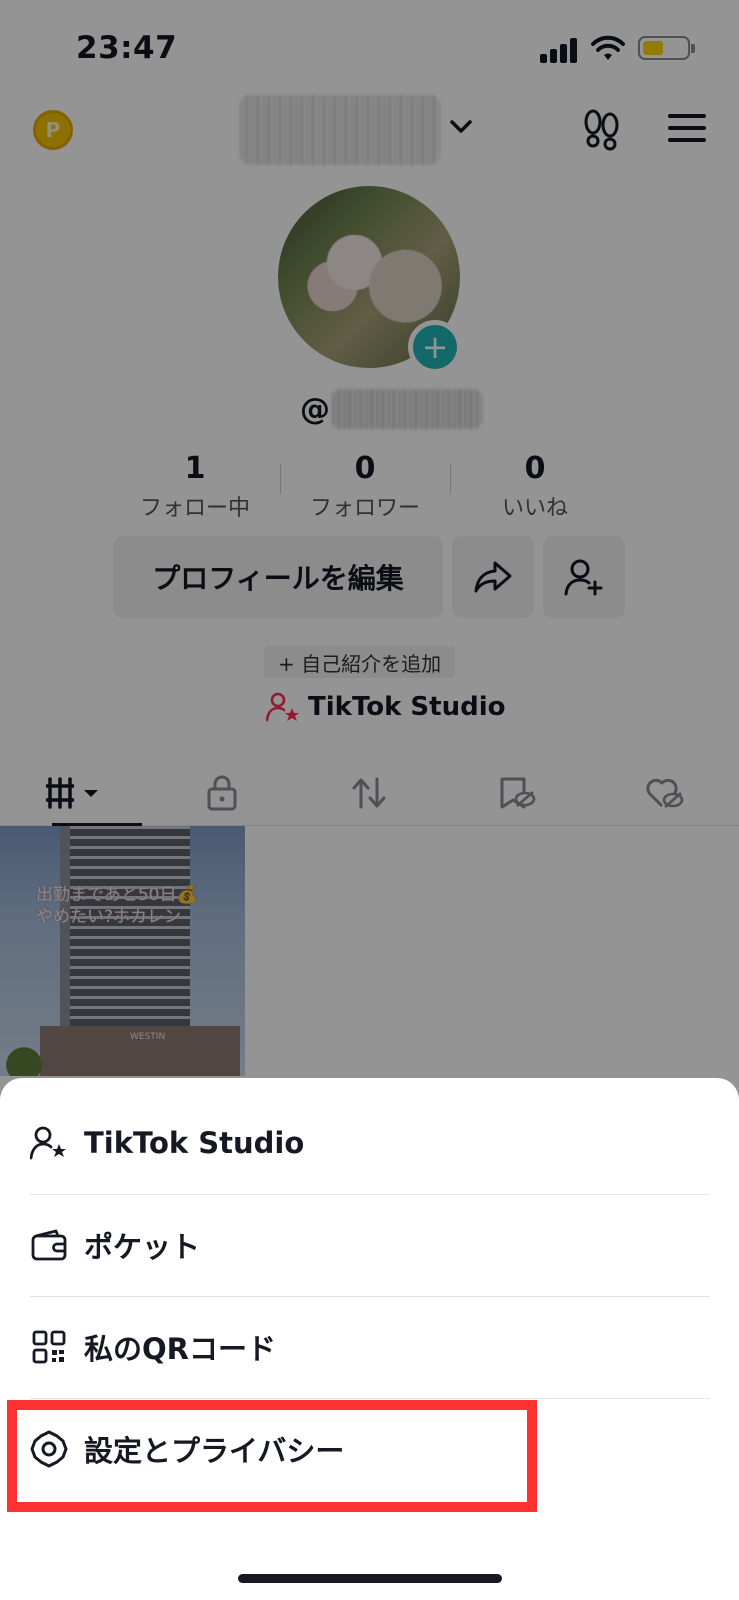 The image size is (739, 1600). What do you see at coordinates (369, 1347) in the screenshot?
I see `menu-item-qr-code: 私のQRコード` at bounding box center [369, 1347].